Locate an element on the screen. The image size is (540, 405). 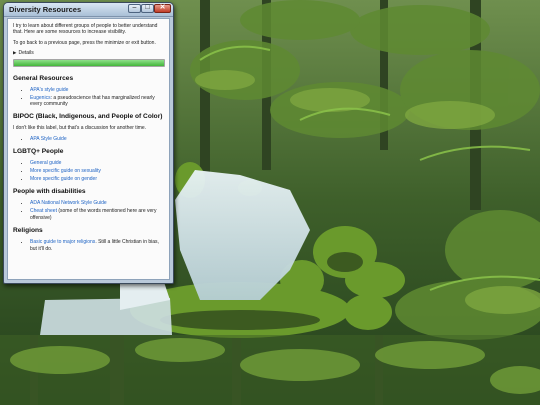
progress-bar is located at coordinates (89, 62).